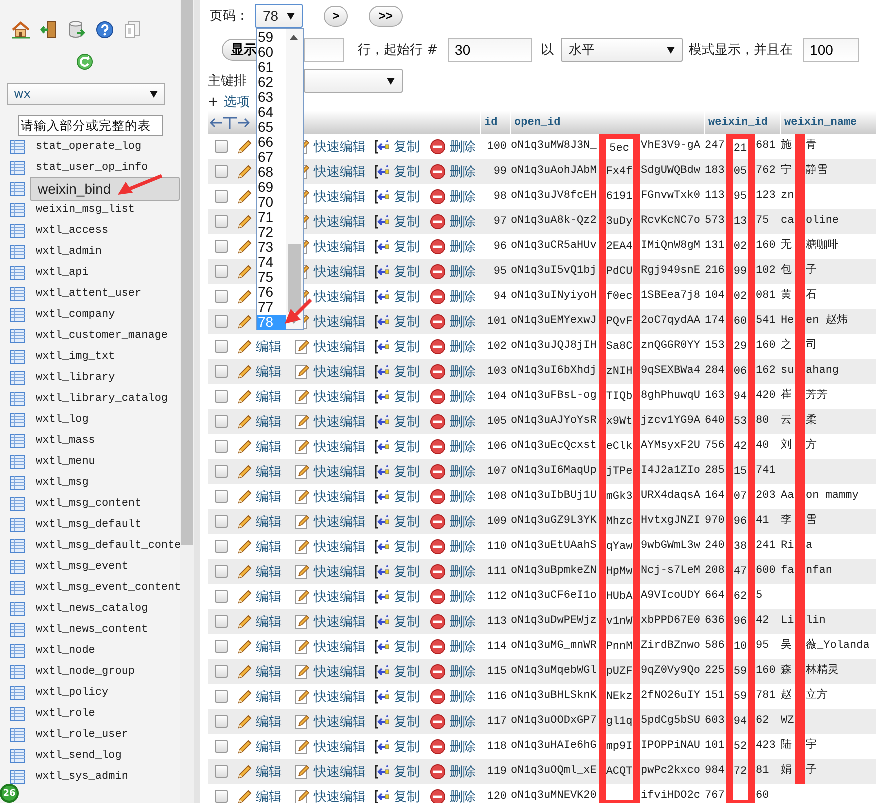 This screenshot has height=803, width=876. Describe the element at coordinates (213, 102) in the screenshot. I see `plus-icon: +` at that location.